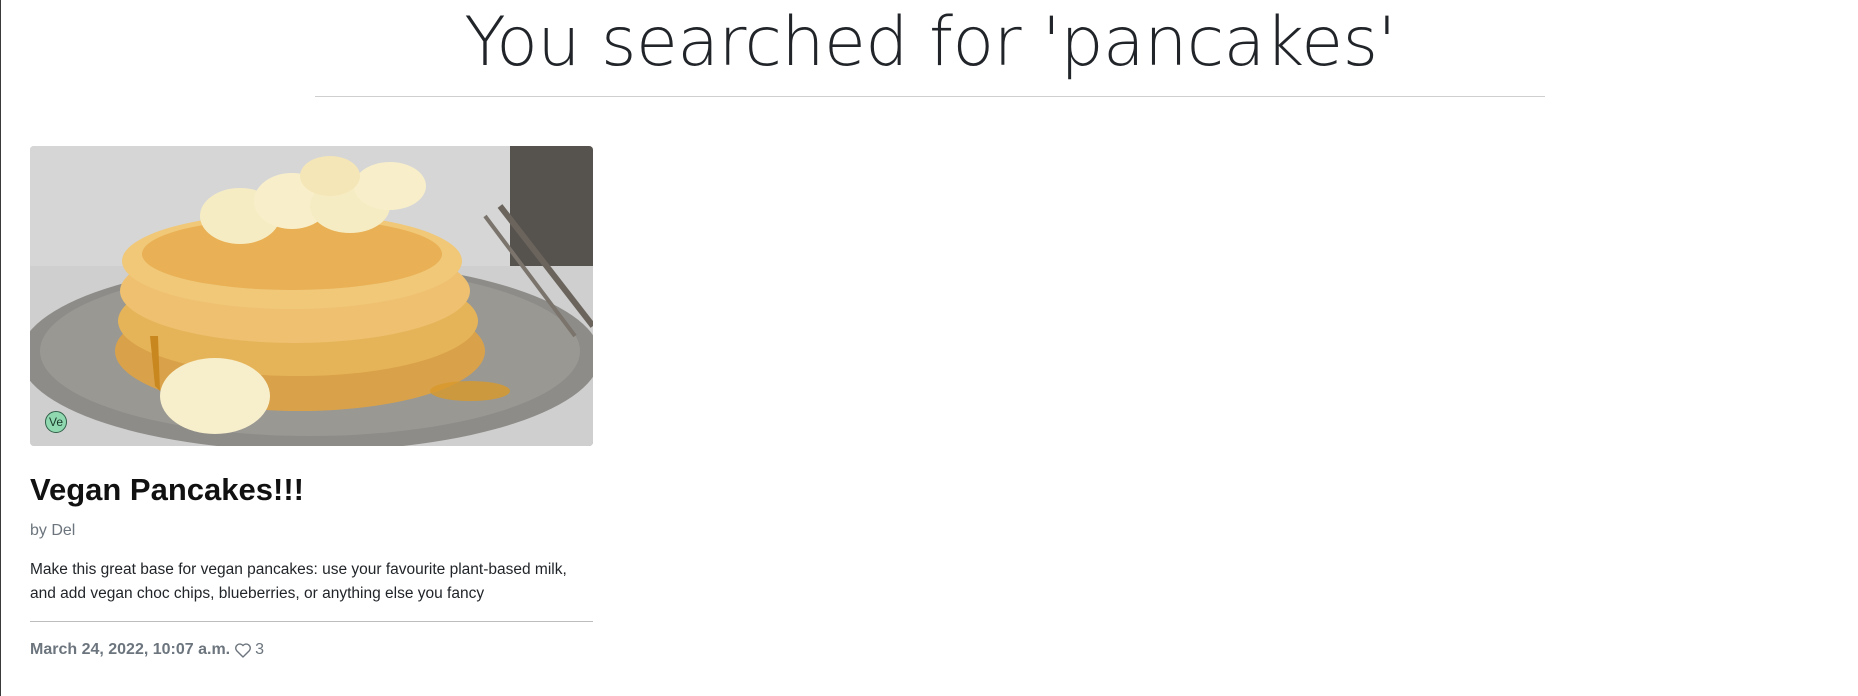  I want to click on page-title: You searched for 'pancakes', so click(930, 42).